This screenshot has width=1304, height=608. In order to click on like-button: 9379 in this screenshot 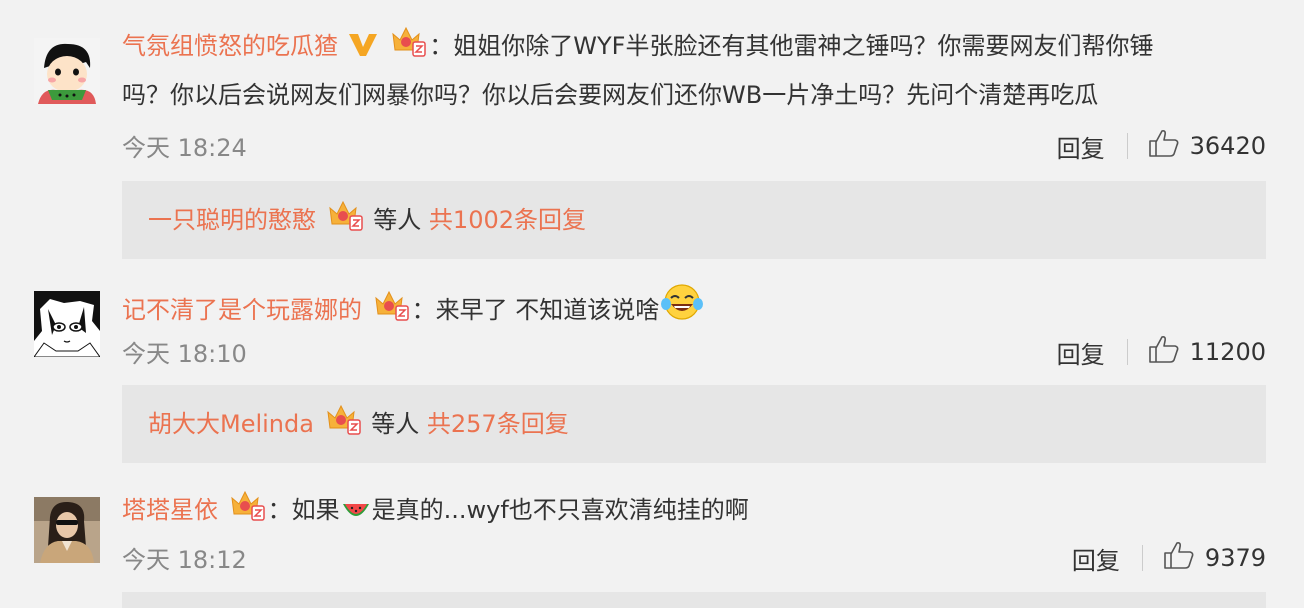, I will do `click(1214, 558)`.